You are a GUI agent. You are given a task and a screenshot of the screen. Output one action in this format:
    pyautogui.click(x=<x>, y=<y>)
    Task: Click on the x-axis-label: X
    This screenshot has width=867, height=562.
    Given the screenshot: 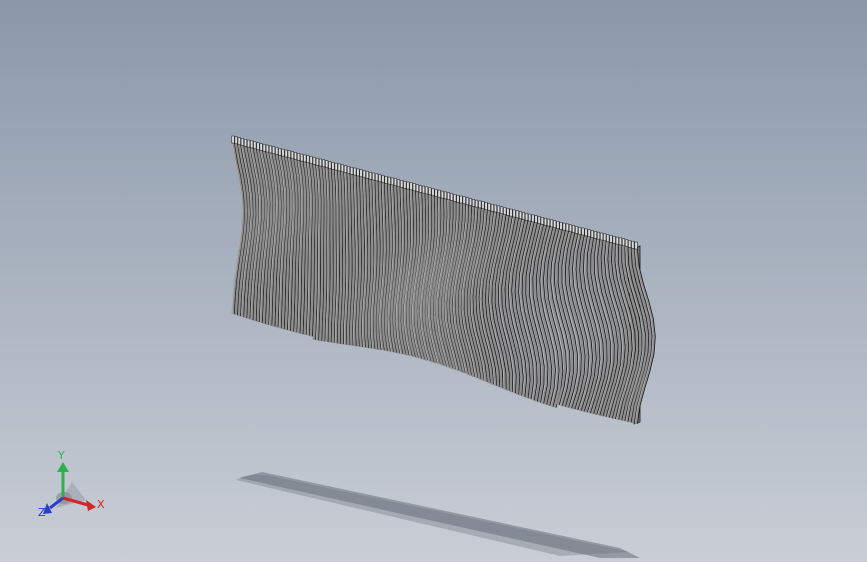 What is the action you would take?
    pyautogui.click(x=101, y=504)
    